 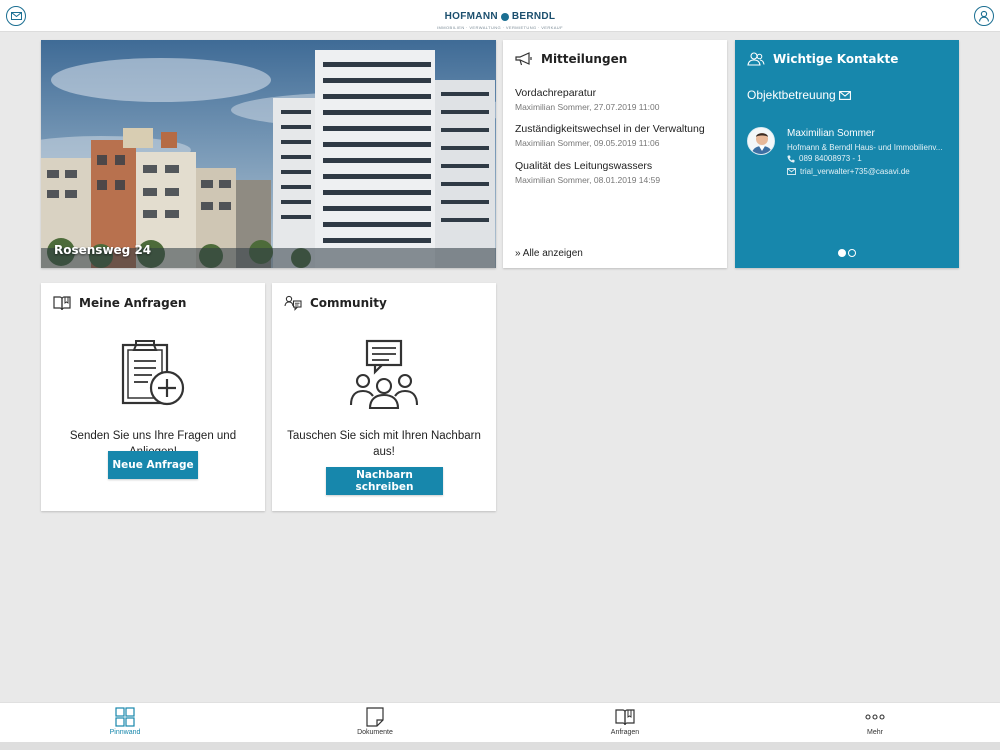 What do you see at coordinates (791, 95) in the screenshot?
I see `object-manager-label: Objektbetreuung` at bounding box center [791, 95].